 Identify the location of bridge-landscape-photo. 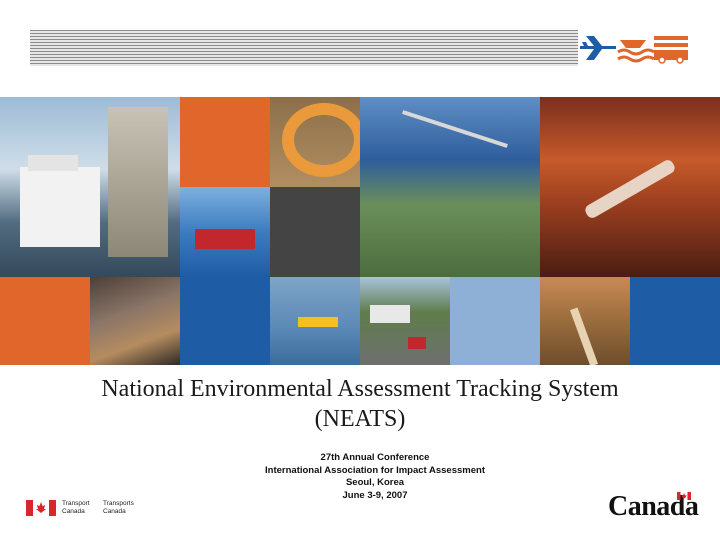
(450, 187).